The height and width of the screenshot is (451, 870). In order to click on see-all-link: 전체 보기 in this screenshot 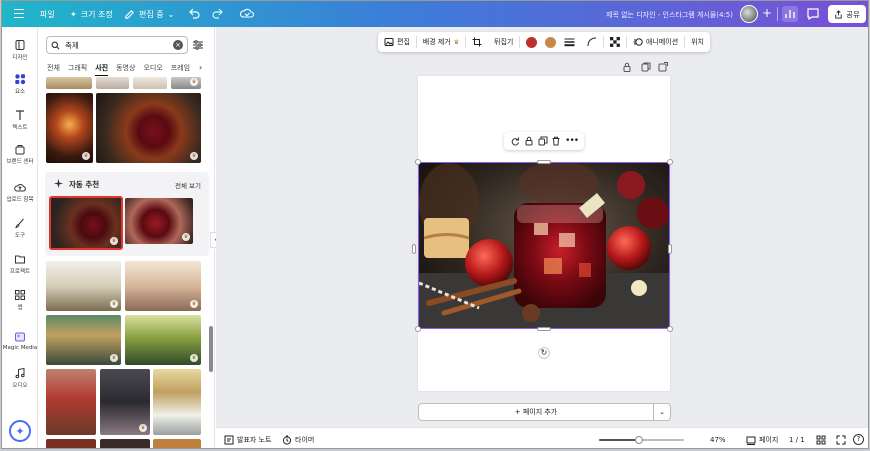, I will do `click(188, 185)`.